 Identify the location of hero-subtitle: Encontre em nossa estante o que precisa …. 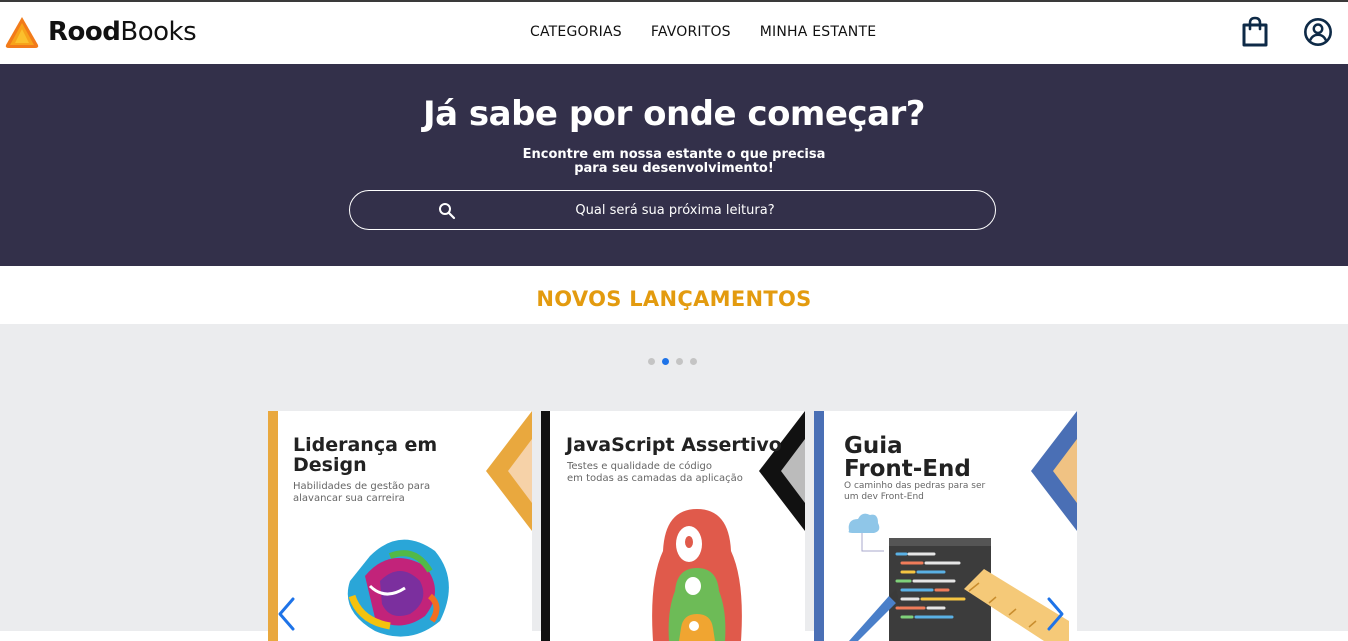
(674, 161).